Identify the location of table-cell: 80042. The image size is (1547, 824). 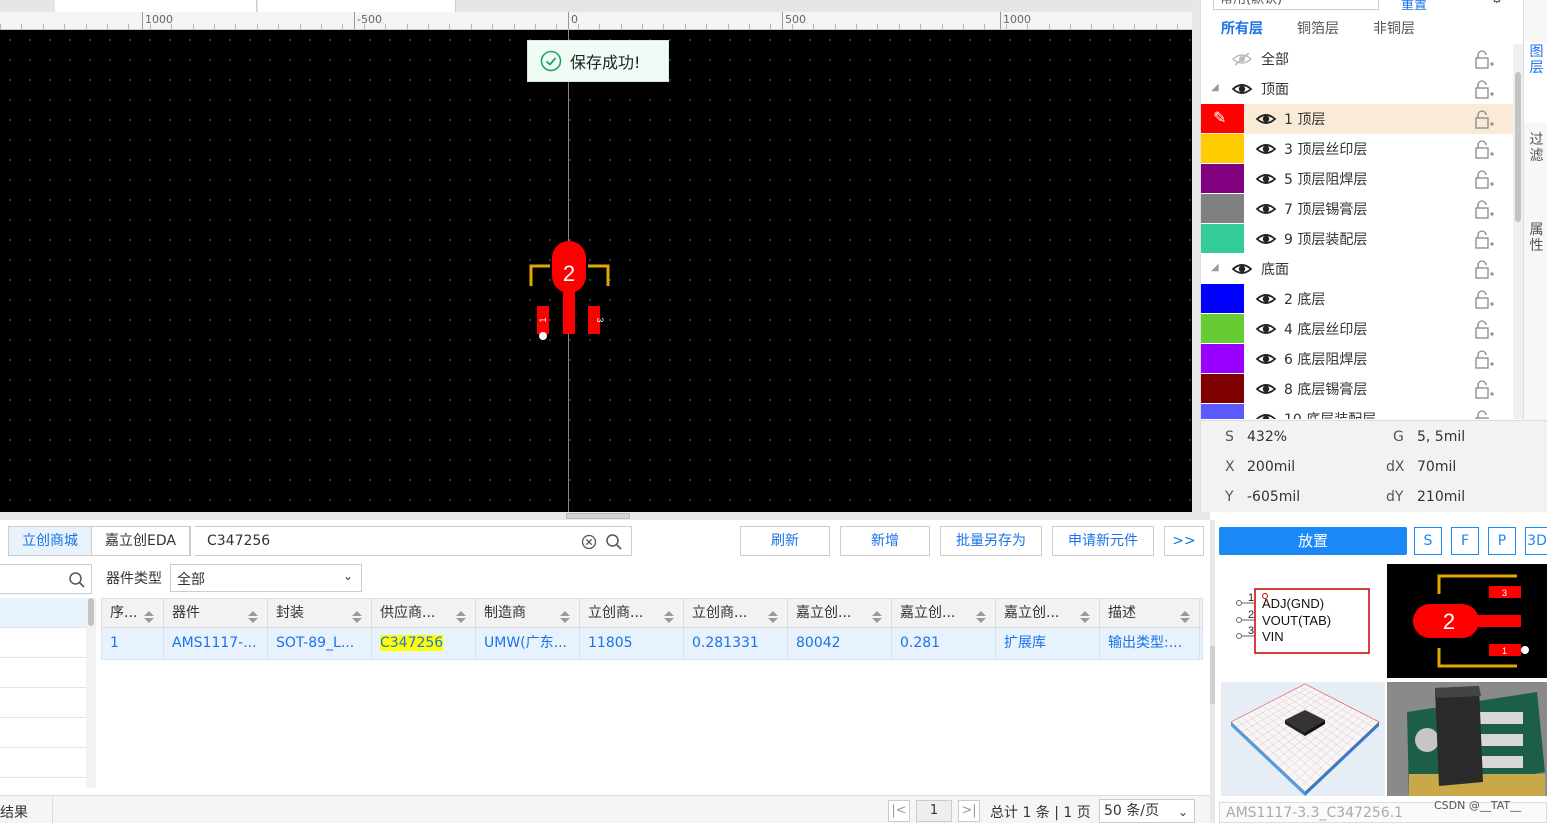
(840, 643).